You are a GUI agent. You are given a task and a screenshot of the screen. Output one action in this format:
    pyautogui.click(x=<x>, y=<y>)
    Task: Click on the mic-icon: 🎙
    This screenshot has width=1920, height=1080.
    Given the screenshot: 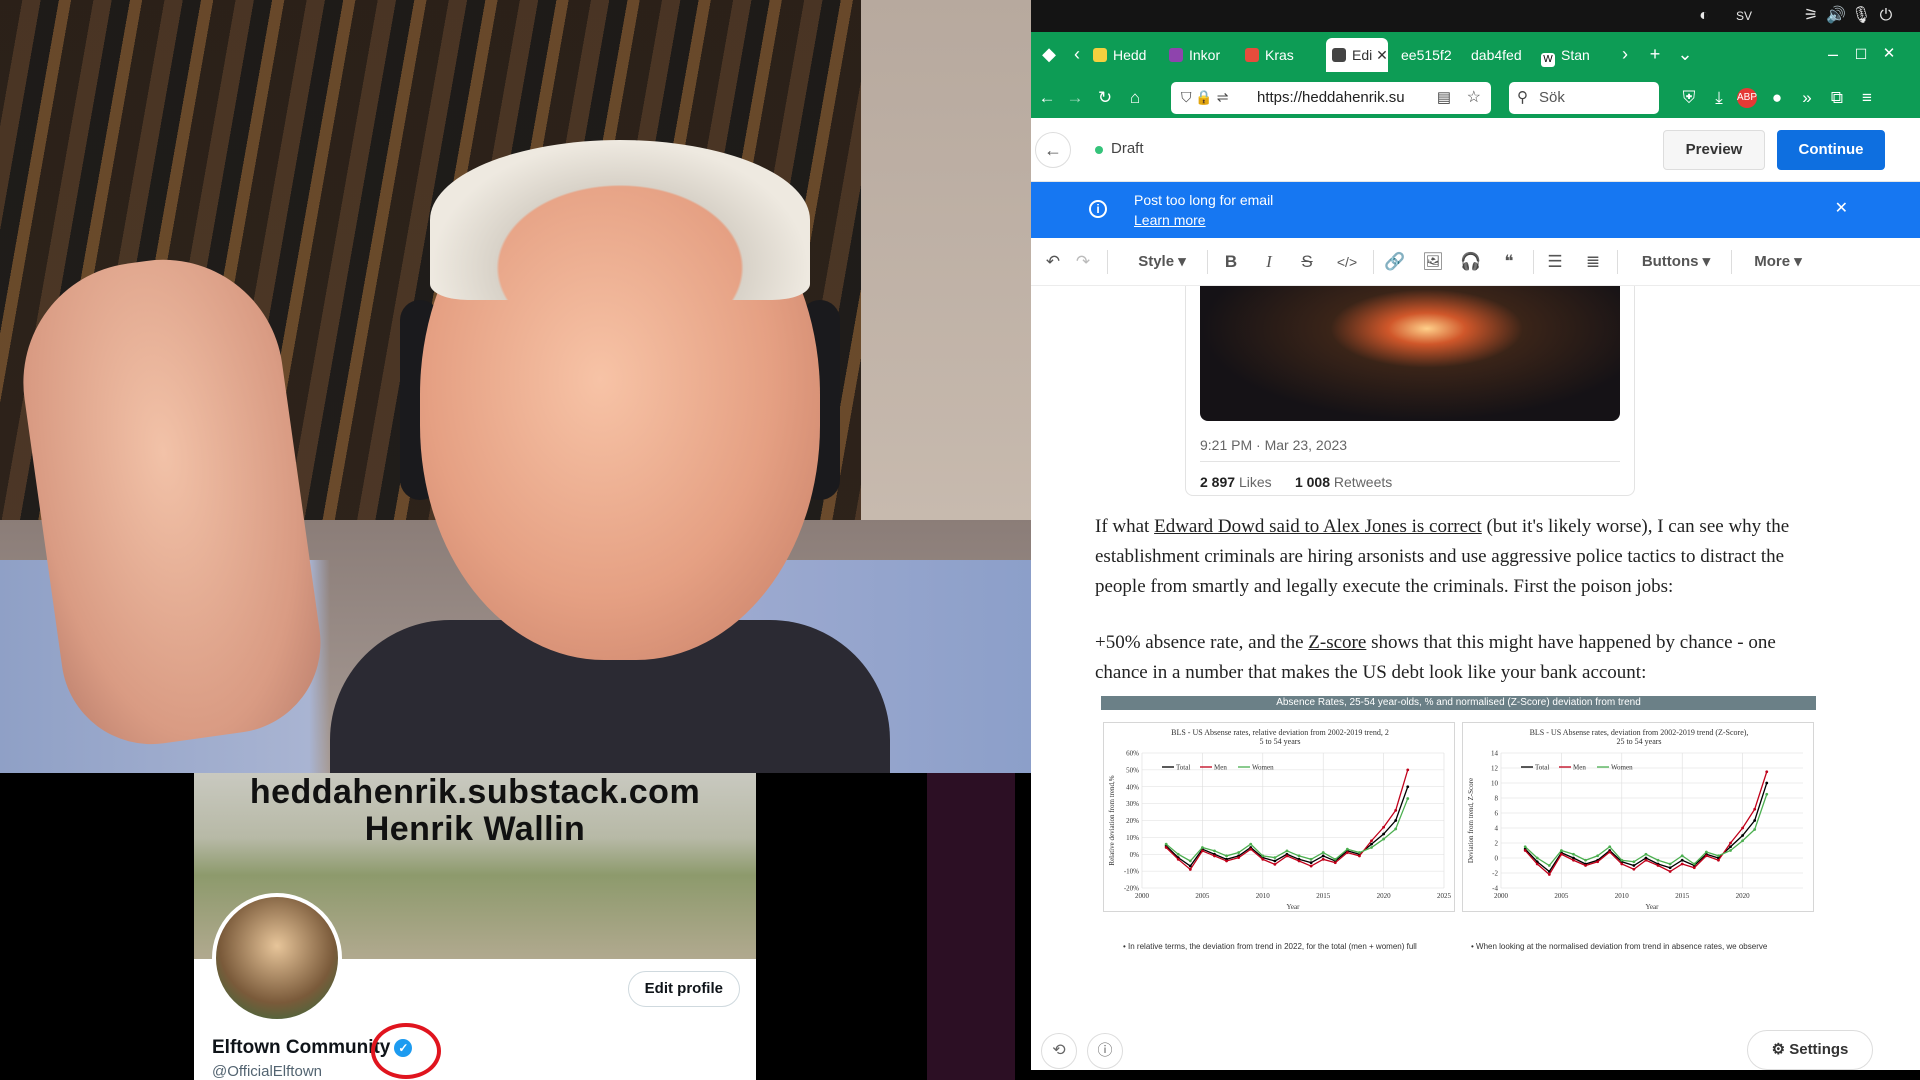 What is the action you would take?
    pyautogui.click(x=1861, y=16)
    